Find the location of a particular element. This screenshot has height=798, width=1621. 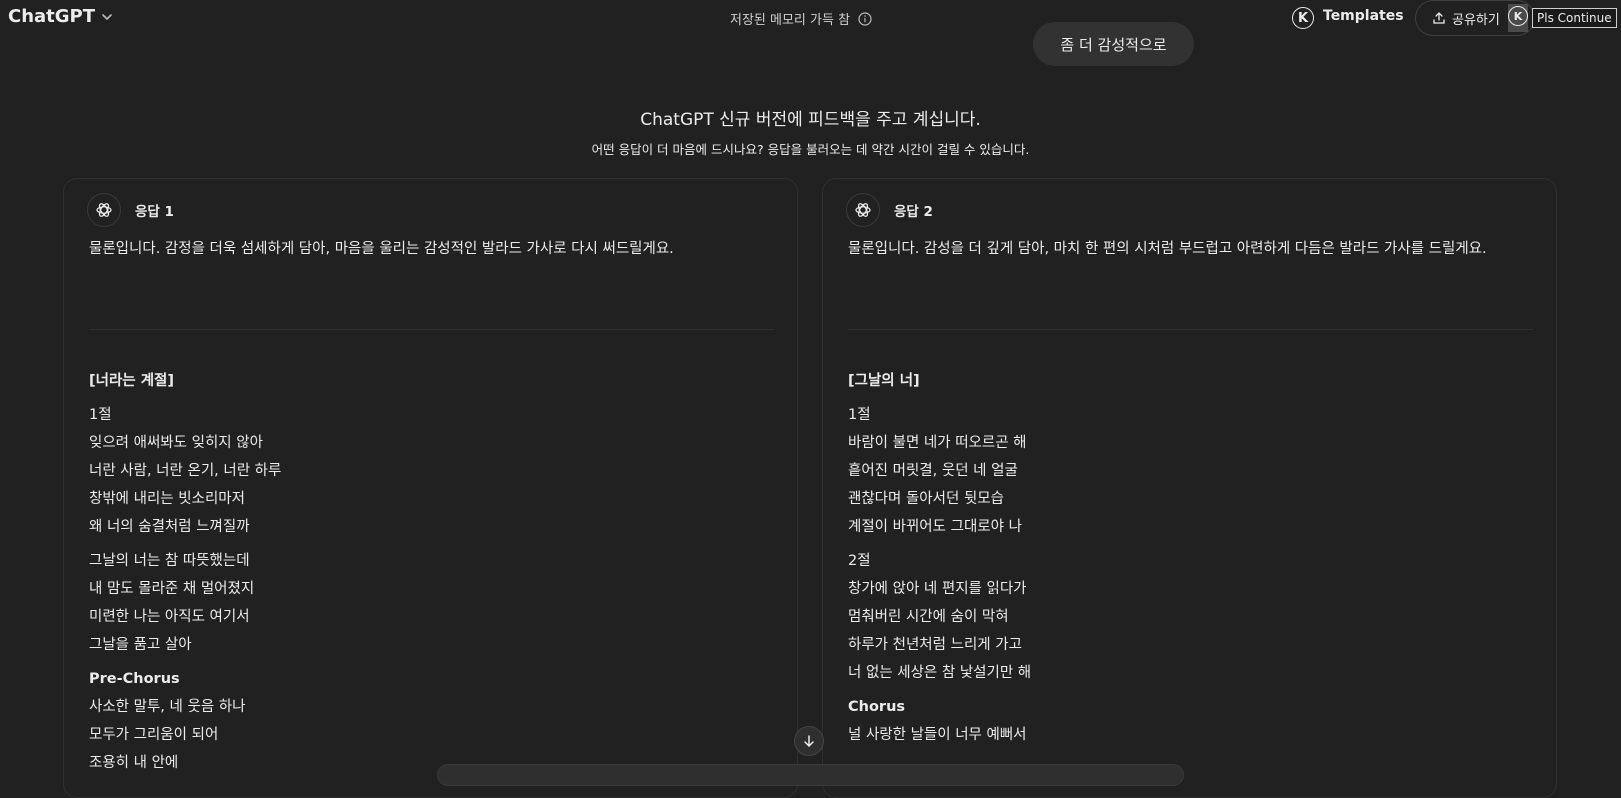

lyric-line: 흩어진 머릿결, 웃던 네 얼굴 is located at coordinates (933, 471).